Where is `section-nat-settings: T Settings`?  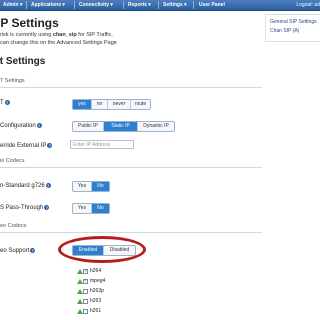 section-nat-settings: T Settings is located at coordinates (12, 81).